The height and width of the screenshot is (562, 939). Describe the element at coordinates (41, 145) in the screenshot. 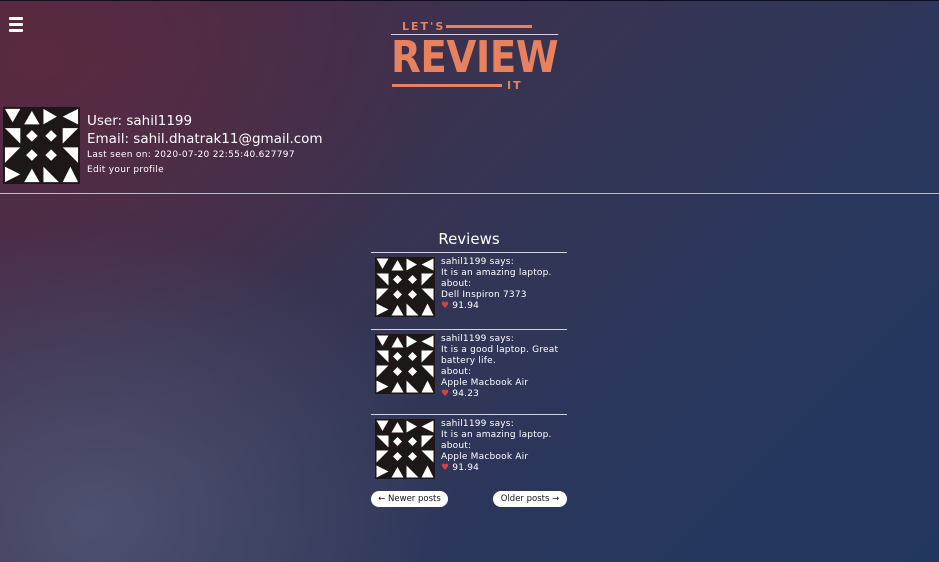

I see `user-avatar` at that location.